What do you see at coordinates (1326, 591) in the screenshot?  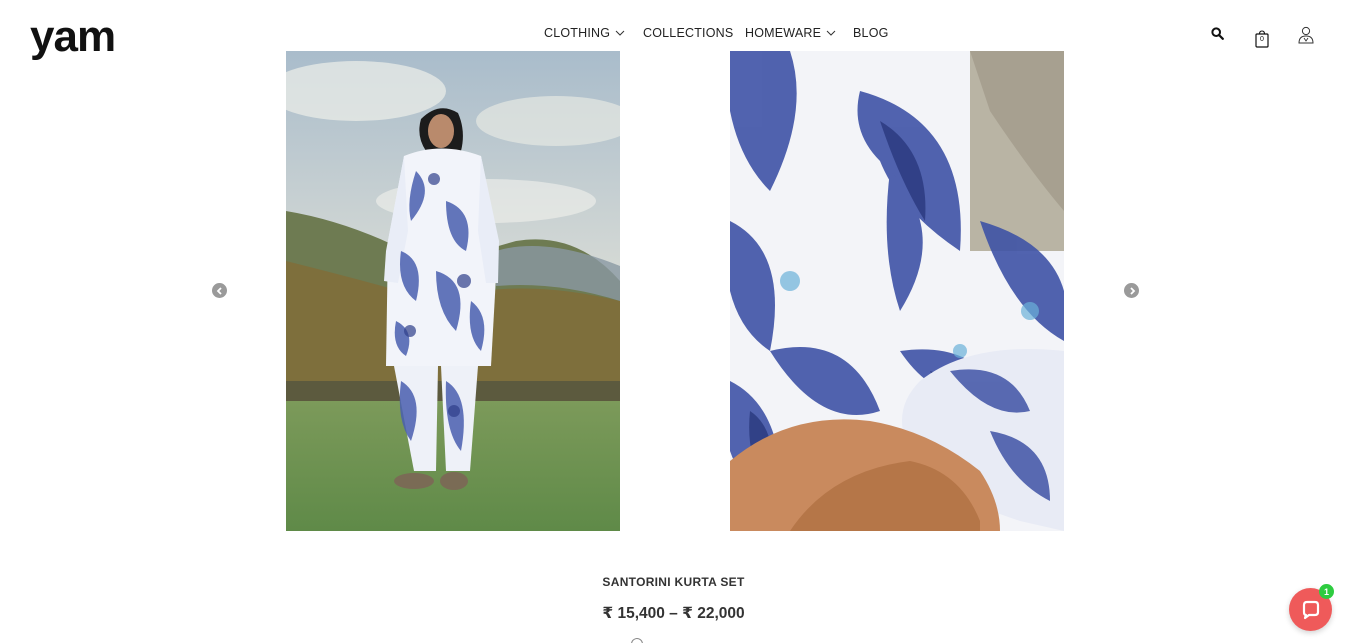 I see `chat-notification-badge: 1` at bounding box center [1326, 591].